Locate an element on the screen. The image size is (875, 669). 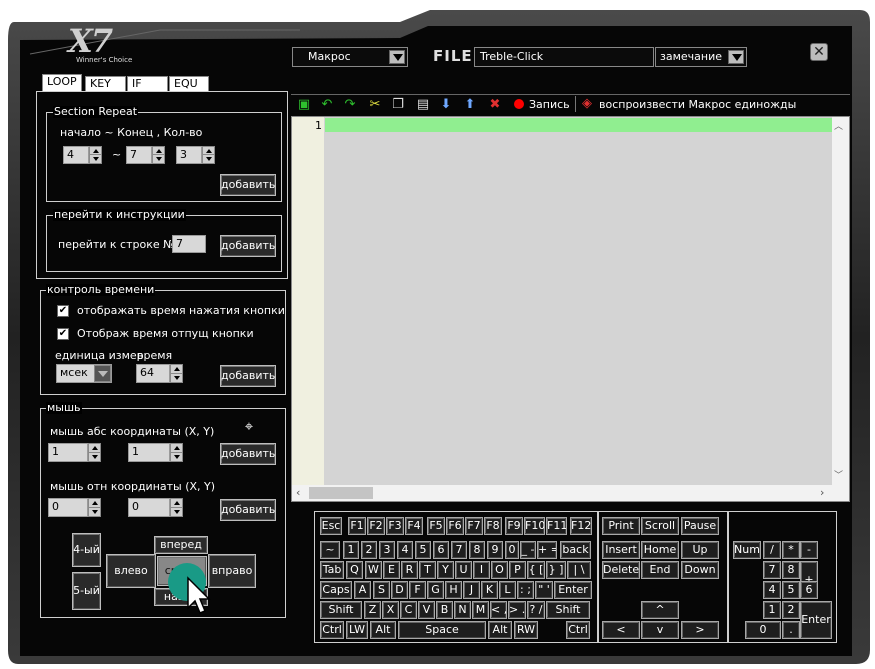
key-row5-3: C is located at coordinates (408, 610).